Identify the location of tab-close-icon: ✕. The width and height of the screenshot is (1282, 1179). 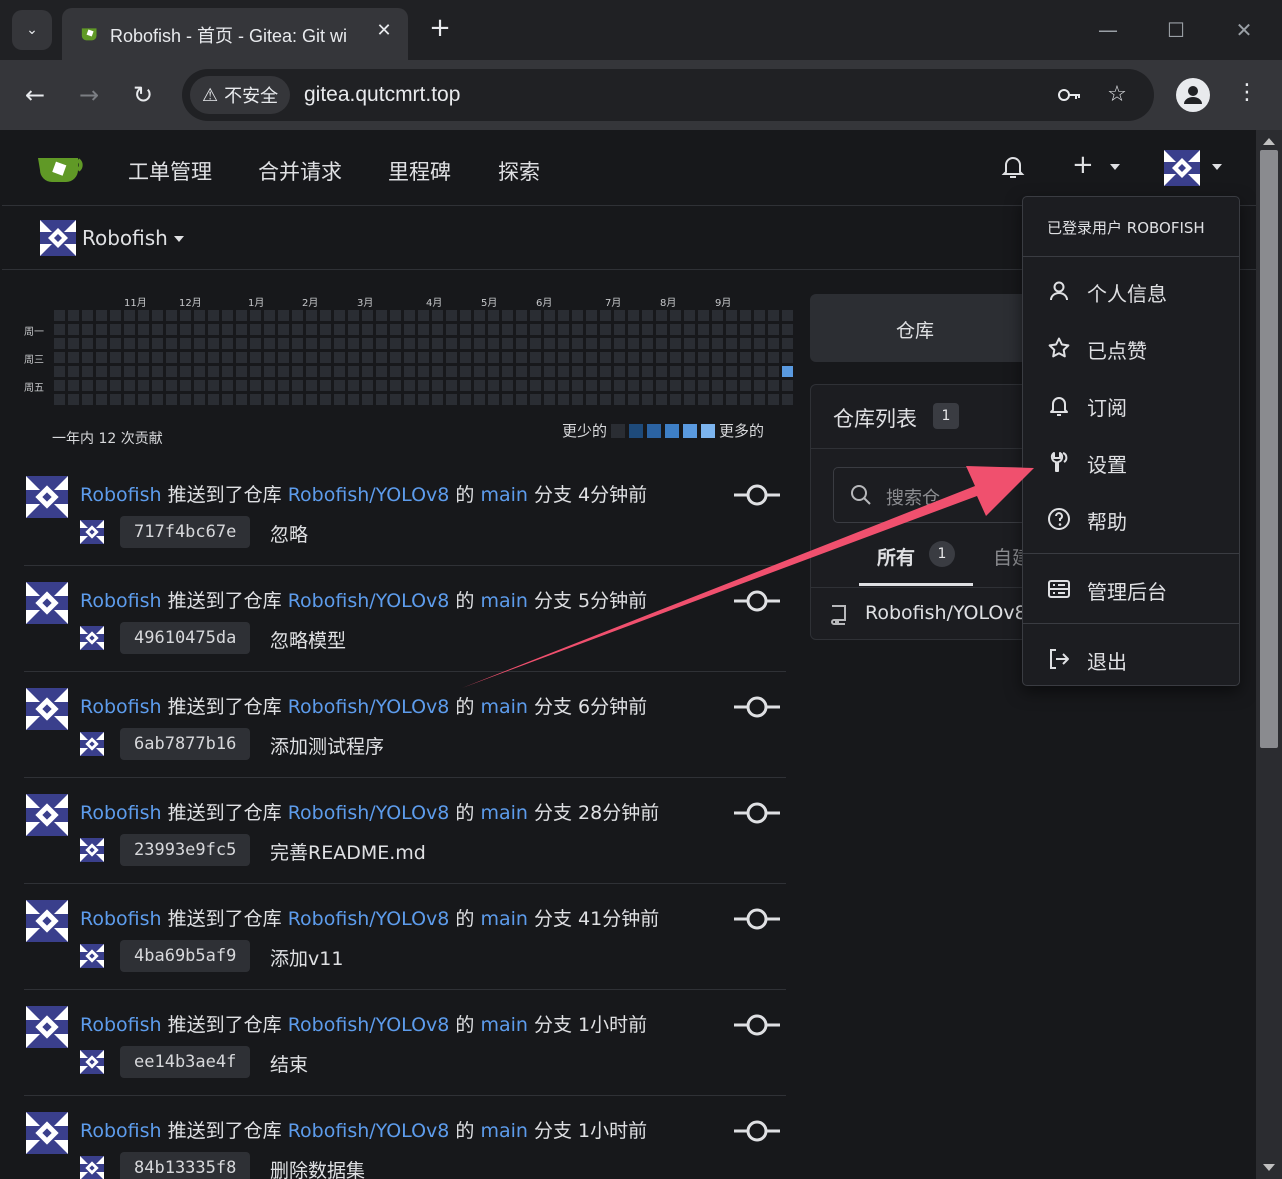
(384, 32).